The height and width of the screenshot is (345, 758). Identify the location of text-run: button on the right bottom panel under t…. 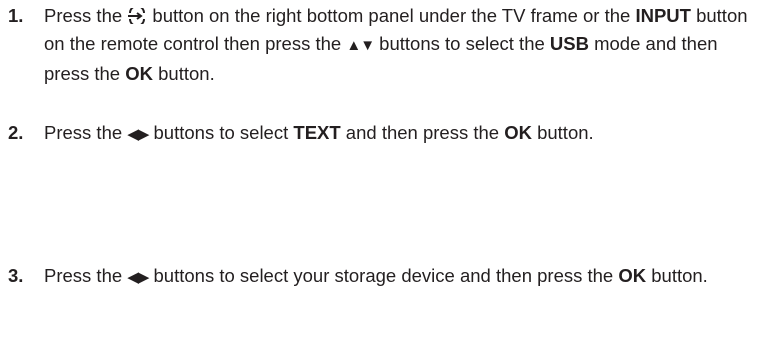
(391, 15).